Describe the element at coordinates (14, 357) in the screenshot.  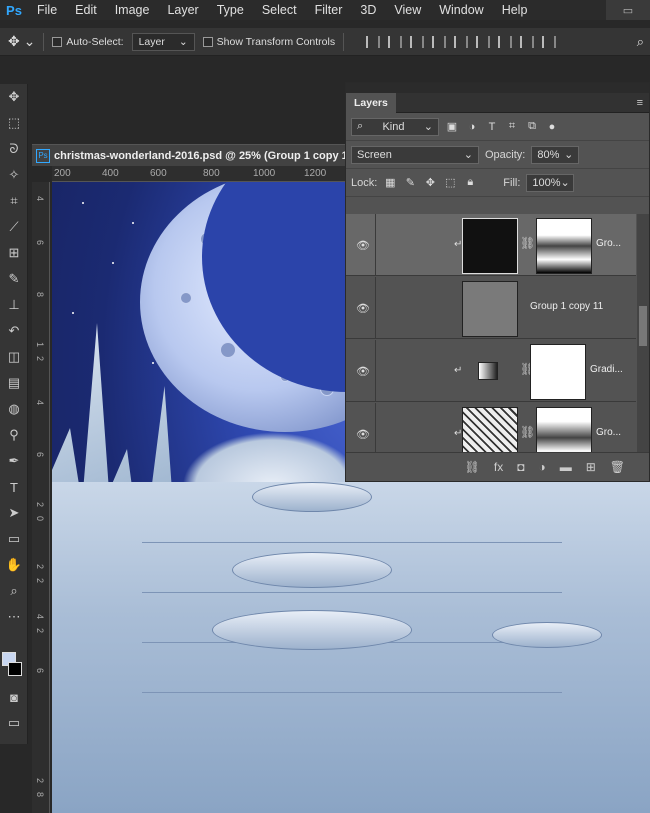
I see `eraser-tool-icon: ◫` at that location.